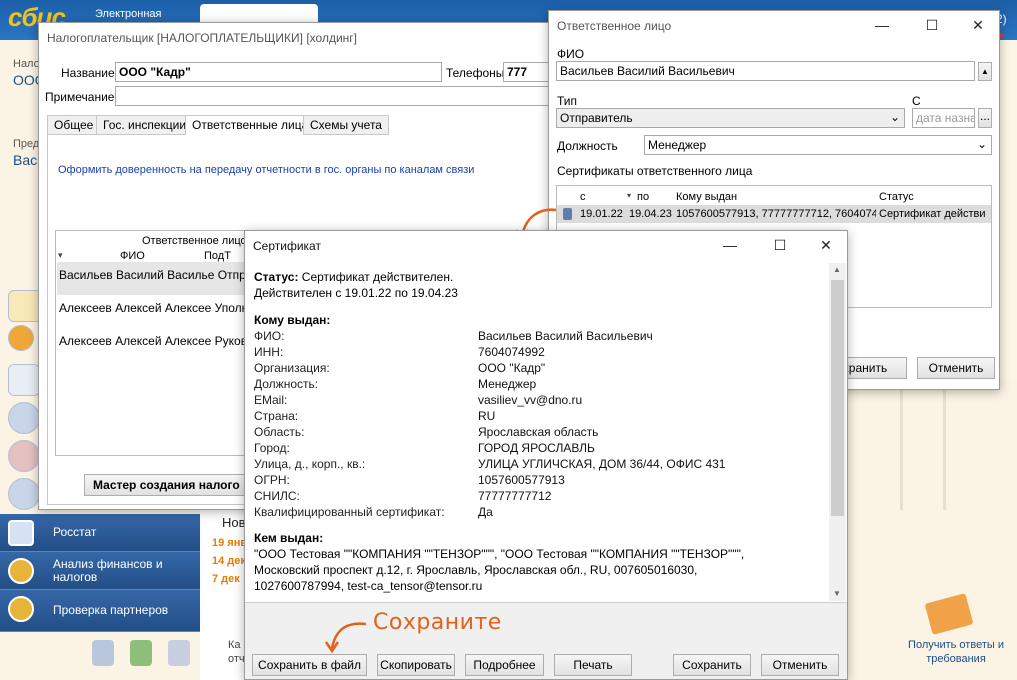  What do you see at coordinates (335, 96) in the screenshot?
I see `note-input` at bounding box center [335, 96].